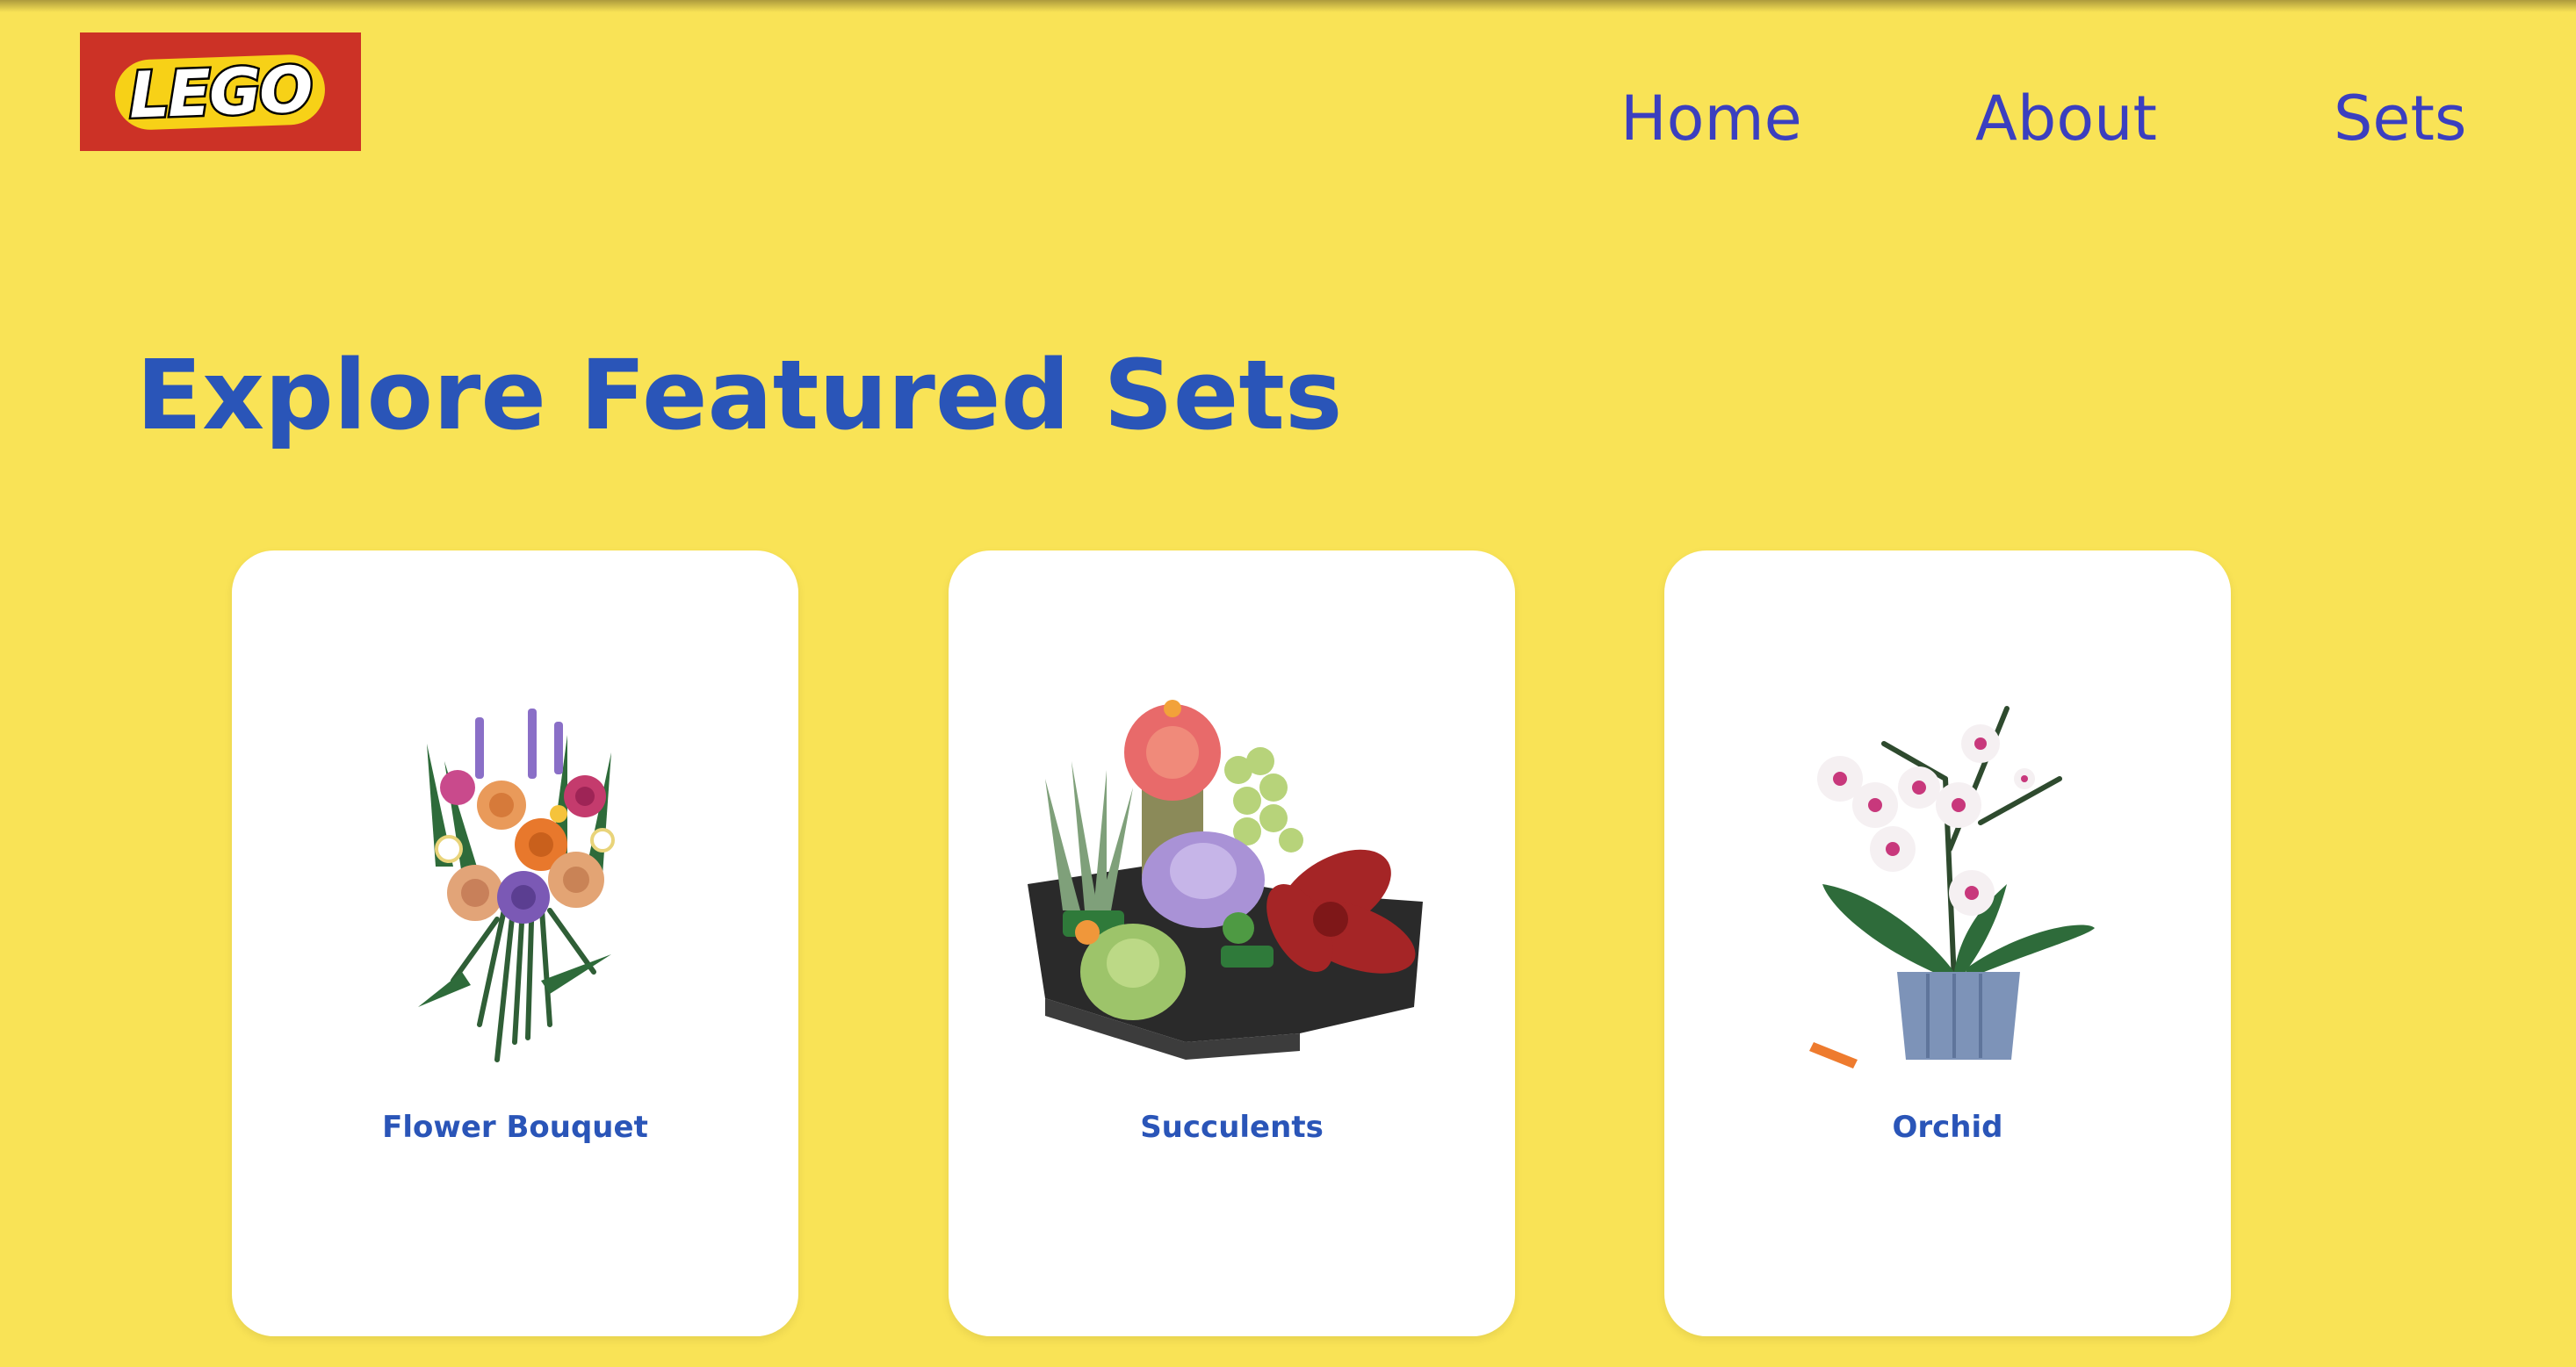 The image size is (2576, 1367). I want to click on set-card-flower-bouquet: Flower Bouquet, so click(515, 943).